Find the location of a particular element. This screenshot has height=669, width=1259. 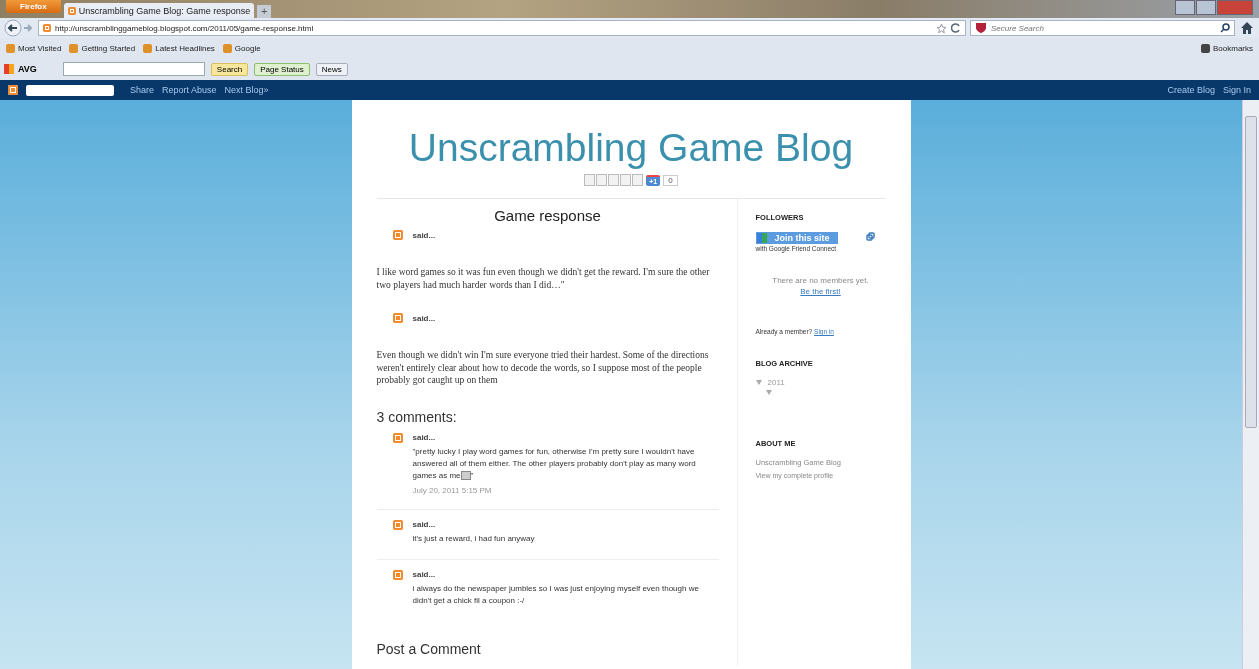

post-paragraph: Even though we didn't win I'm sure everyone tried their hardest. Some of the directions weren't entirely clear about how to decode the words, so I suppose most of the people probably got caught up on them is located at coordinates (543, 368).